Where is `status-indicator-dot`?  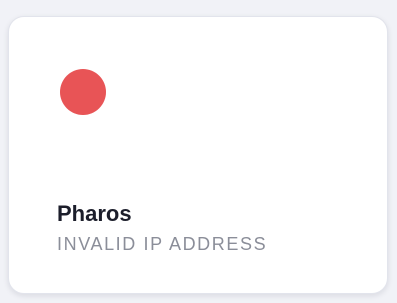
status-indicator-dot is located at coordinates (83, 92).